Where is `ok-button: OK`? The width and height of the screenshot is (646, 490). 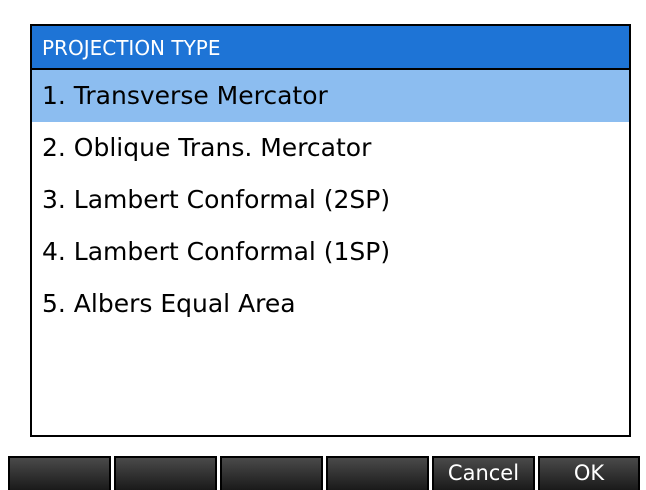 ok-button: OK is located at coordinates (589, 473).